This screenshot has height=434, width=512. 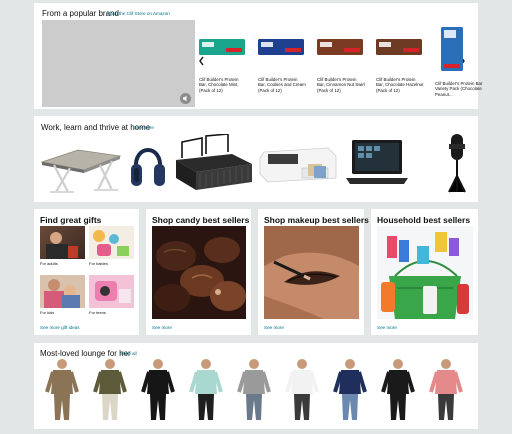 What do you see at coordinates (214, 163) in the screenshot?
I see `desk-organizer-image` at bounding box center [214, 163].